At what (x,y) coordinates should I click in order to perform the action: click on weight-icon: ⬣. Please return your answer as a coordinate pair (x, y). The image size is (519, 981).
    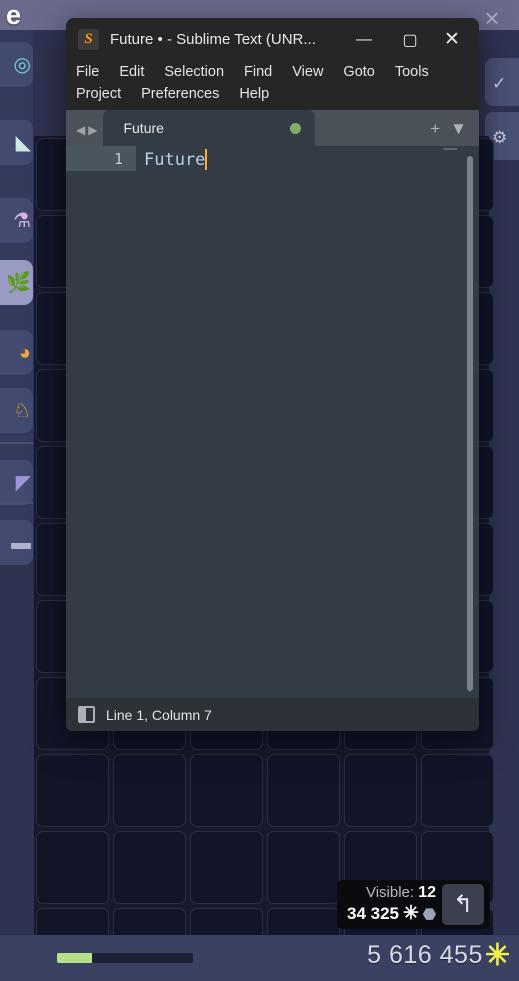
    Looking at the image, I should click on (429, 914).